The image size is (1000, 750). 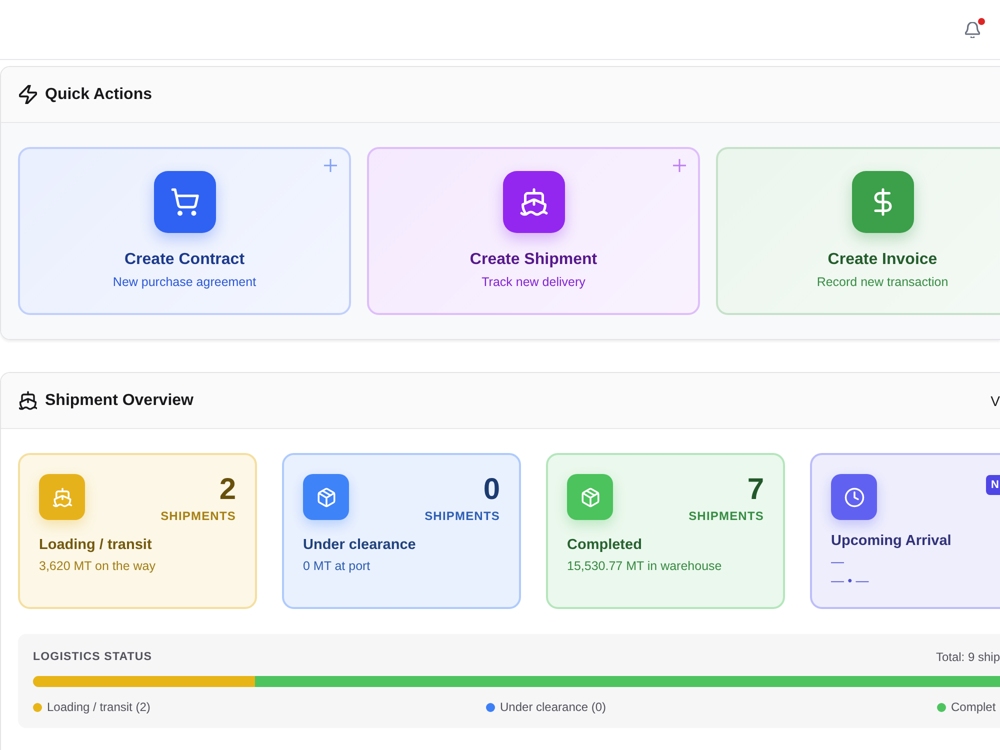 What do you see at coordinates (891, 541) in the screenshot?
I see `status-title: Upcoming Arrival` at bounding box center [891, 541].